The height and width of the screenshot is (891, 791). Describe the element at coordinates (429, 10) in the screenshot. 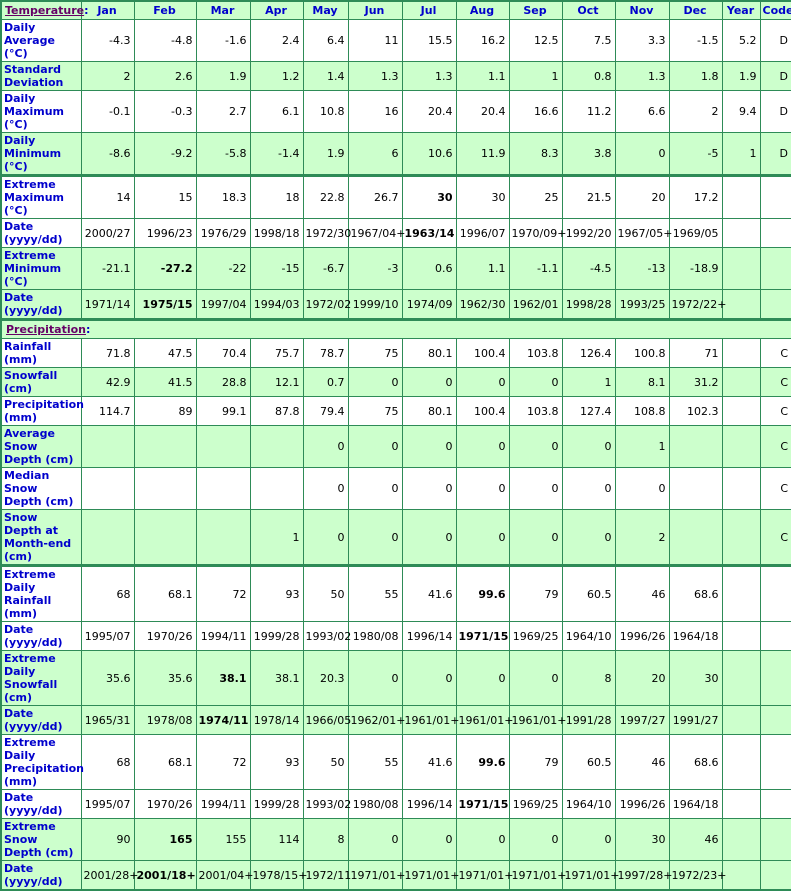

I see `col-header-jul: Jul` at that location.